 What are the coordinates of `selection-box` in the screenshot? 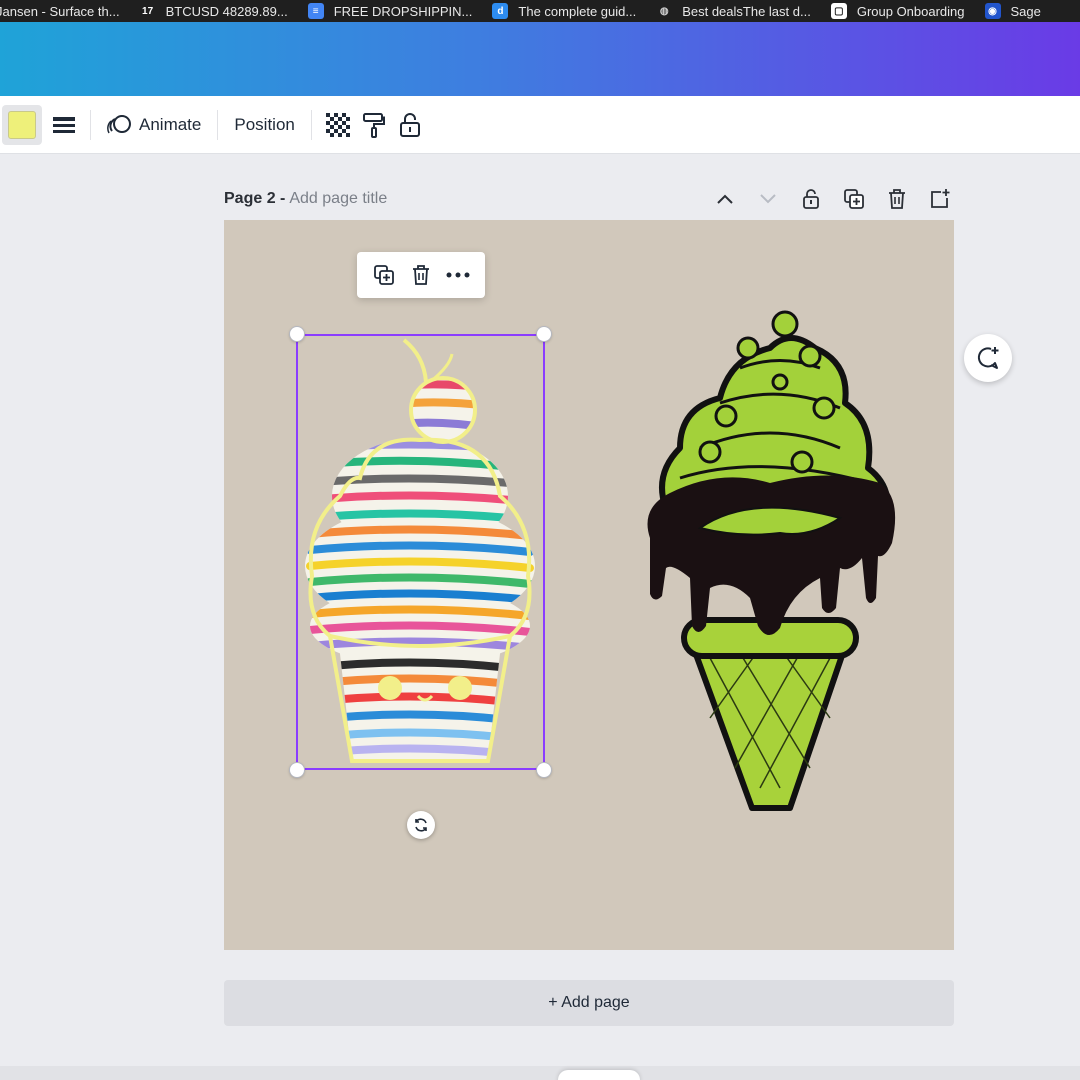 It's located at (420, 552).